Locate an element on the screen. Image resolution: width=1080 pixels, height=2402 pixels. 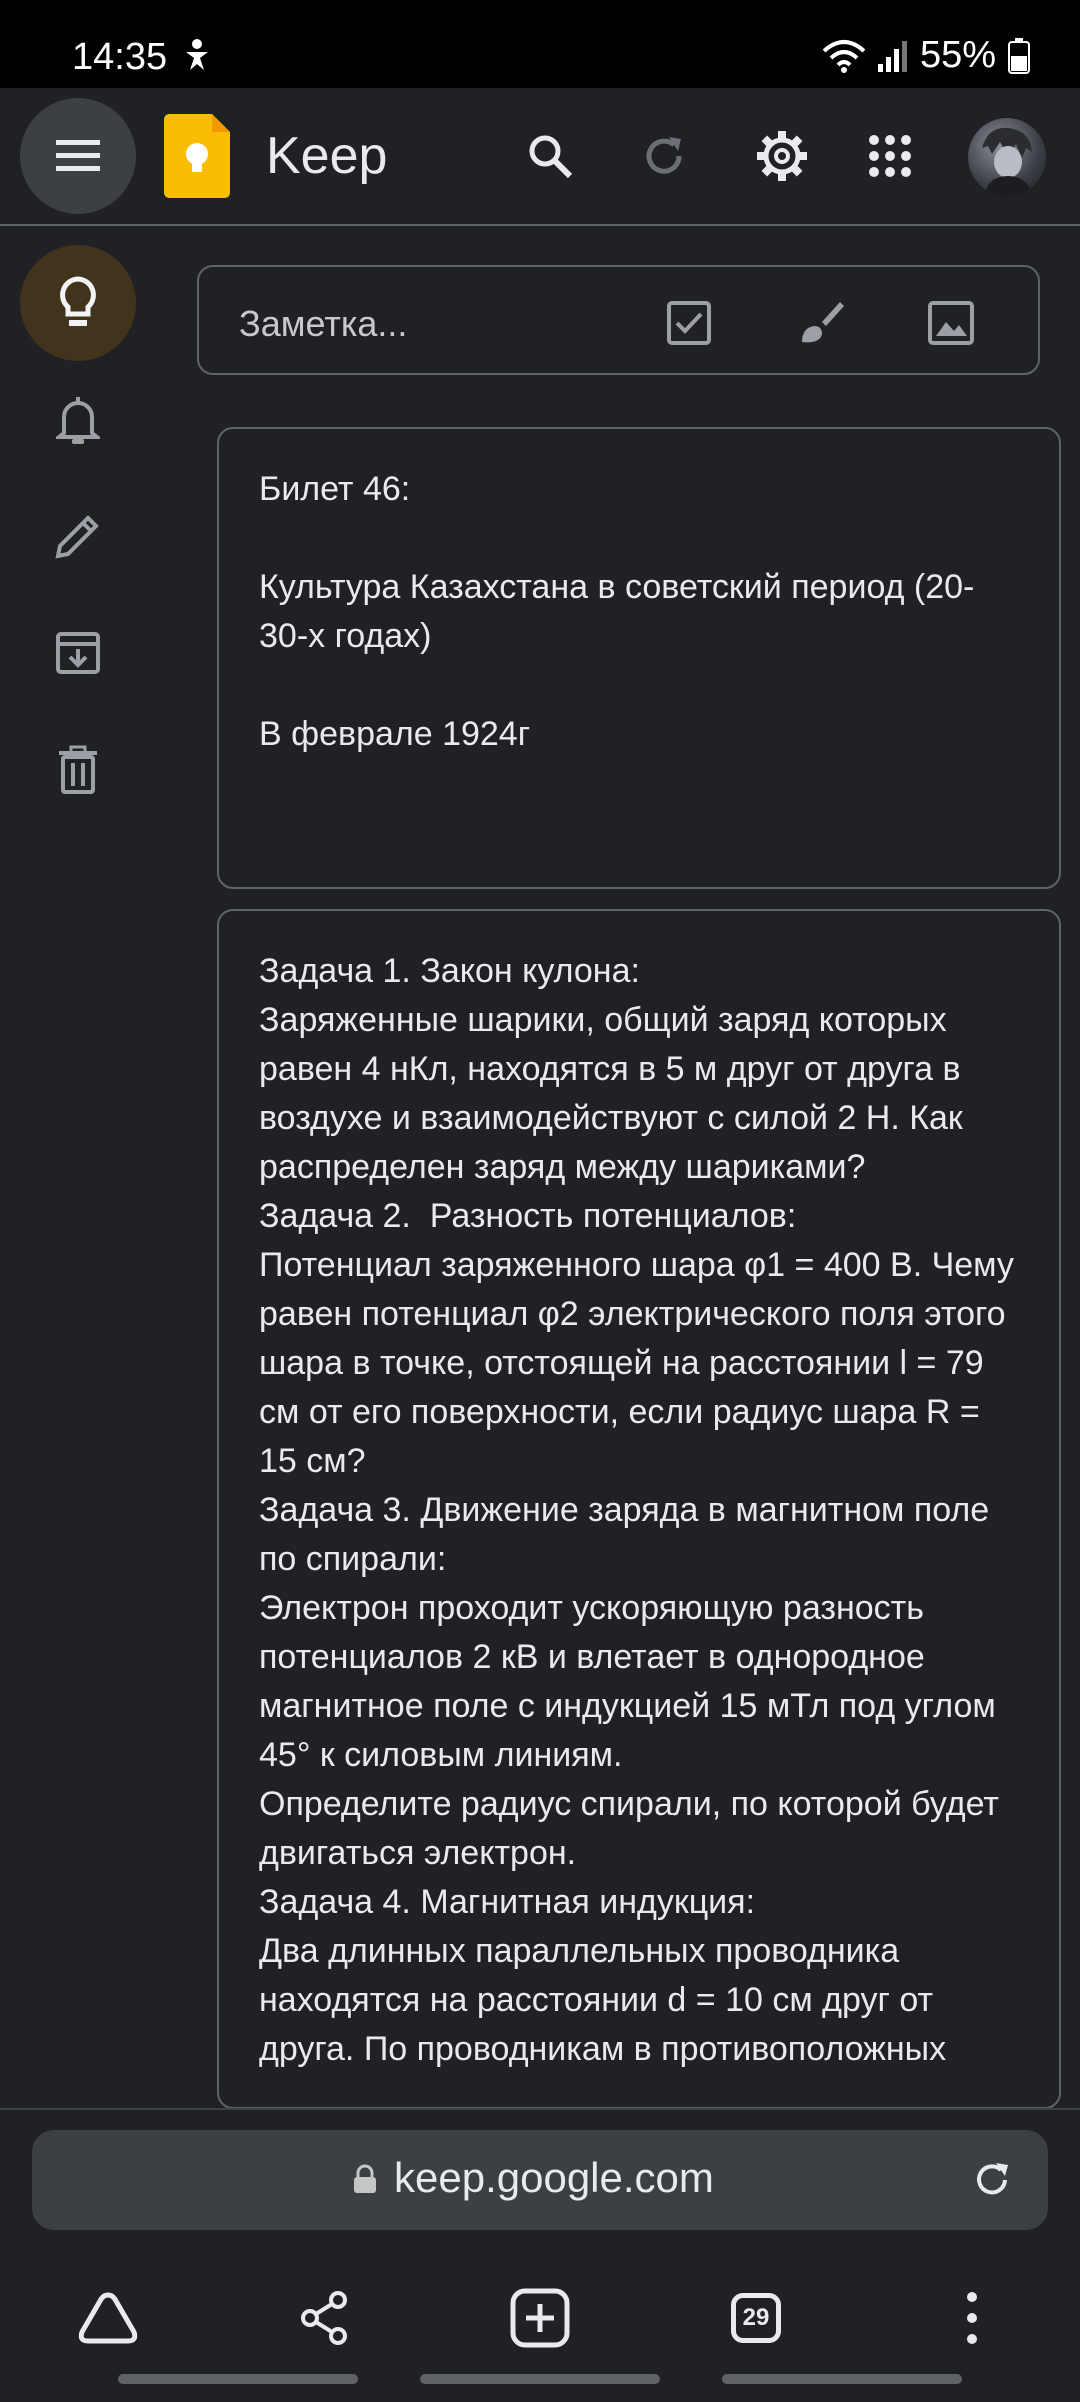
tab-count-badge: 29 is located at coordinates (756, 2318).